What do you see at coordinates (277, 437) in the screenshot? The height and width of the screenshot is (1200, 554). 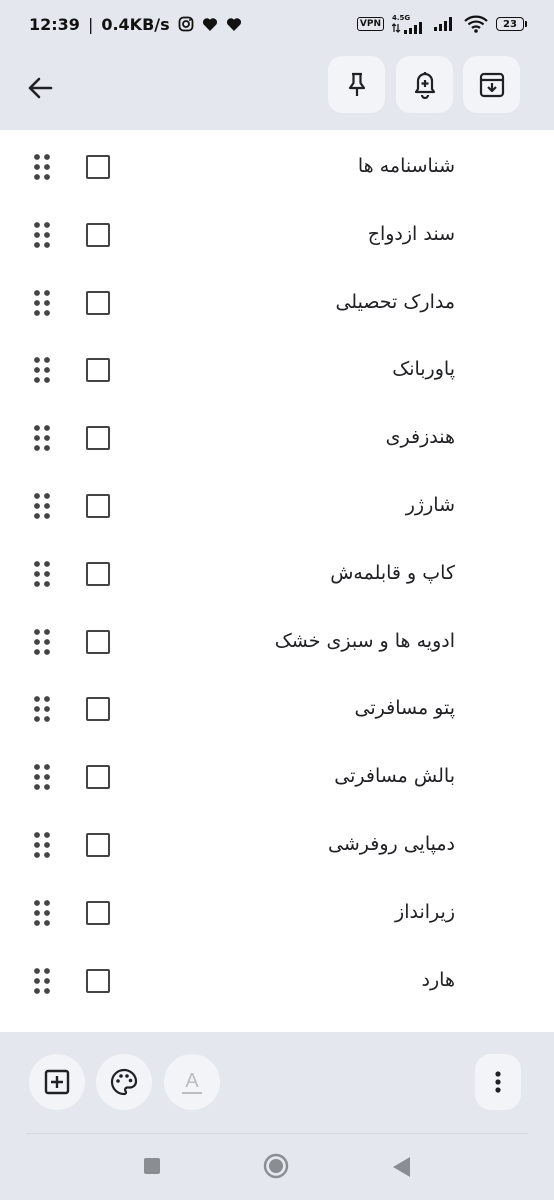 I see `checklist-item: هندزفری` at bounding box center [277, 437].